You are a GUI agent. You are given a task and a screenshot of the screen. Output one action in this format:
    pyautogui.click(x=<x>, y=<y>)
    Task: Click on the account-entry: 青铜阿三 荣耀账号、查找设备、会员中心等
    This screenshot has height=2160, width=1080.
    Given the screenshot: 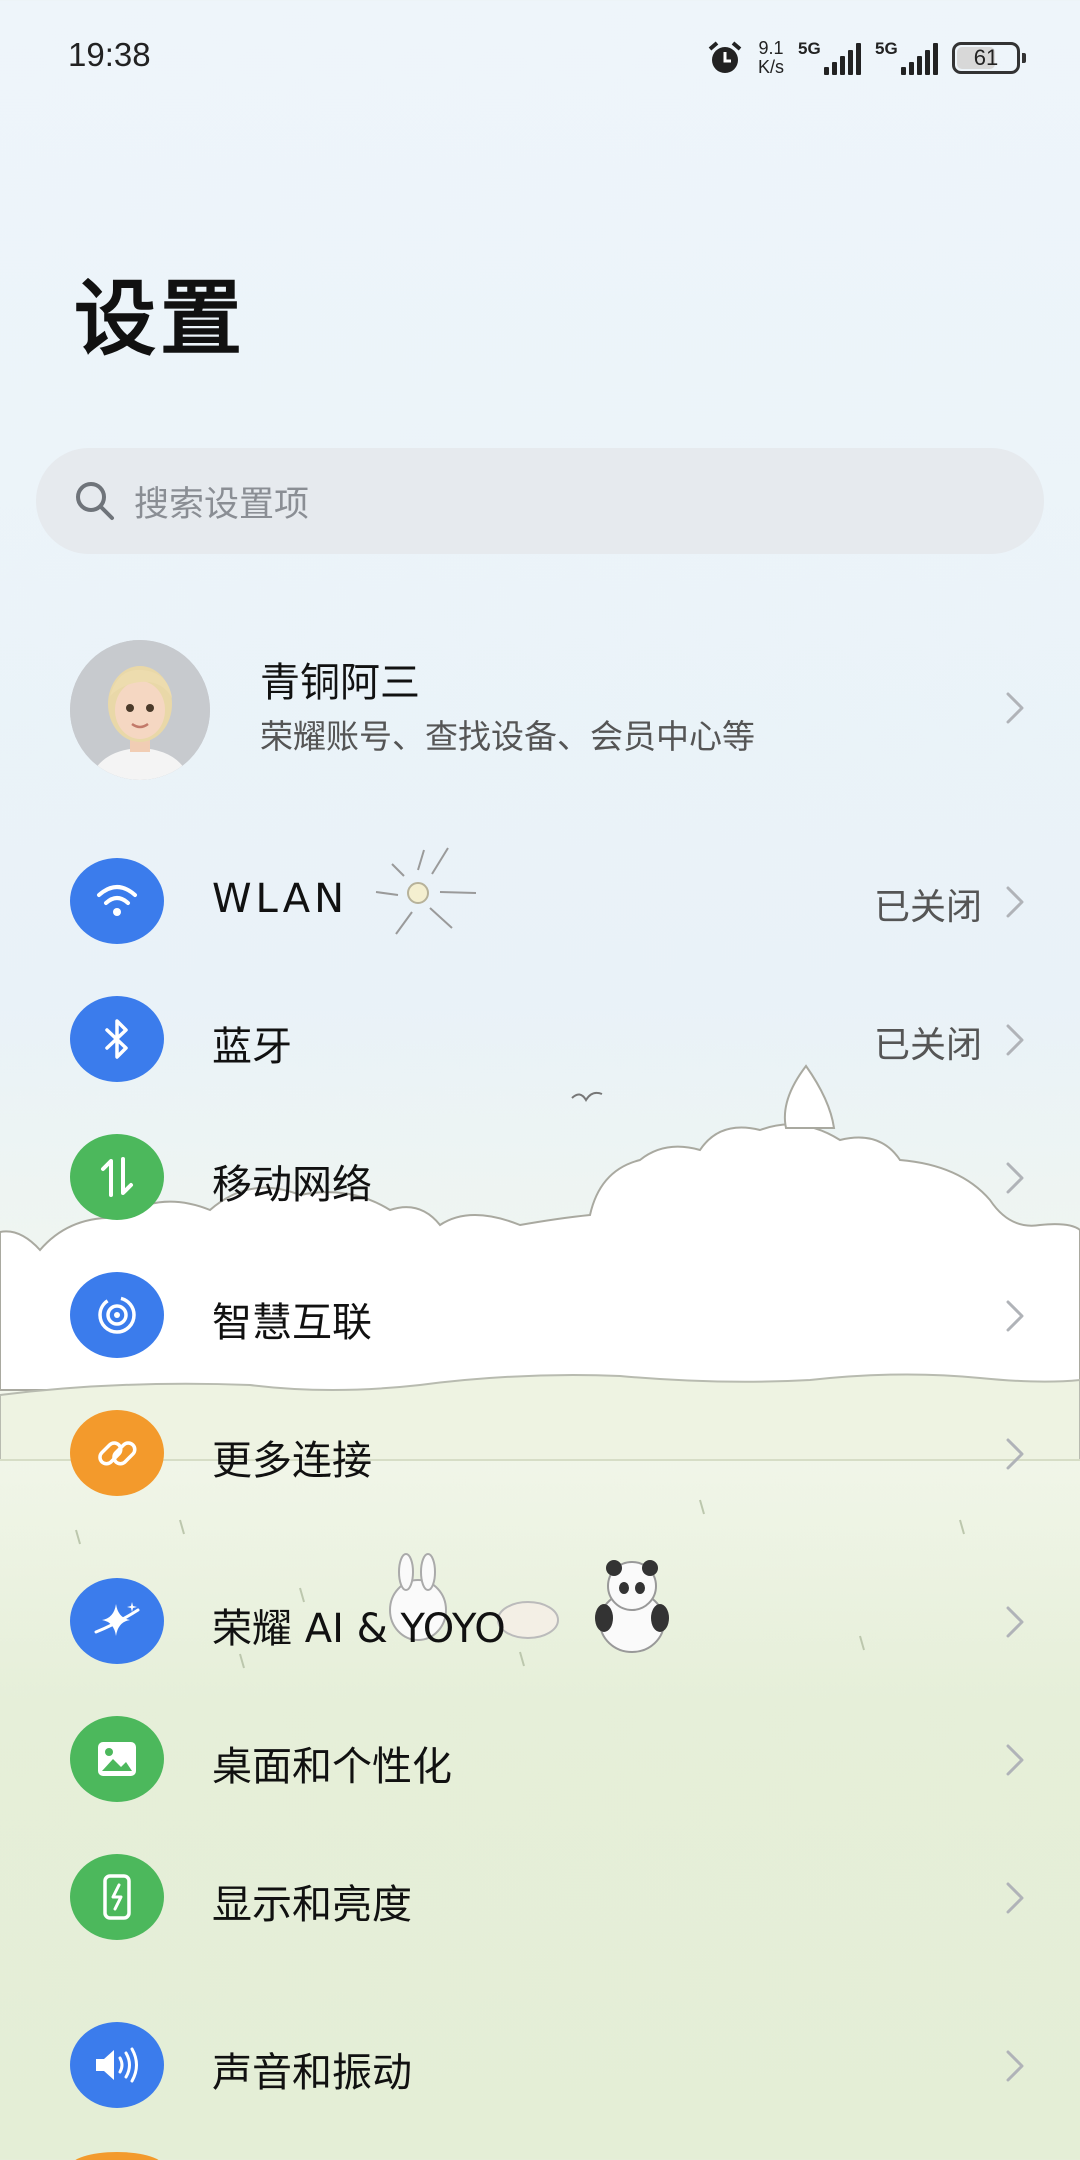 What is the action you would take?
    pyautogui.click(x=550, y=710)
    